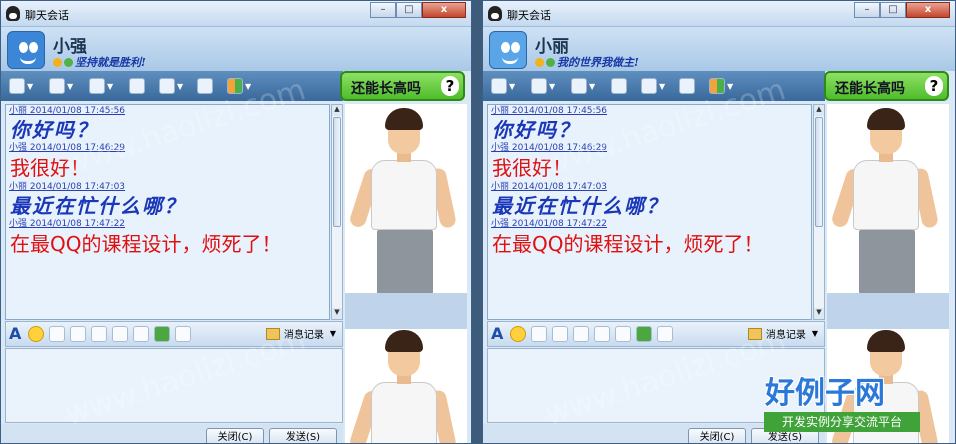 Image resolution: width=956 pixels, height=444 pixels. Describe the element at coordinates (236, 49) in the screenshot. I see `contact-header: 小强 坚持就是胜利!` at that location.